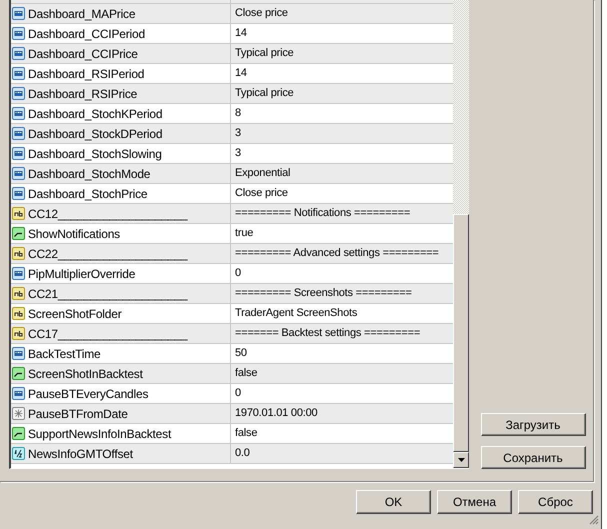  What do you see at coordinates (533, 424) in the screenshot?
I see `side-button: Загрузить` at bounding box center [533, 424].